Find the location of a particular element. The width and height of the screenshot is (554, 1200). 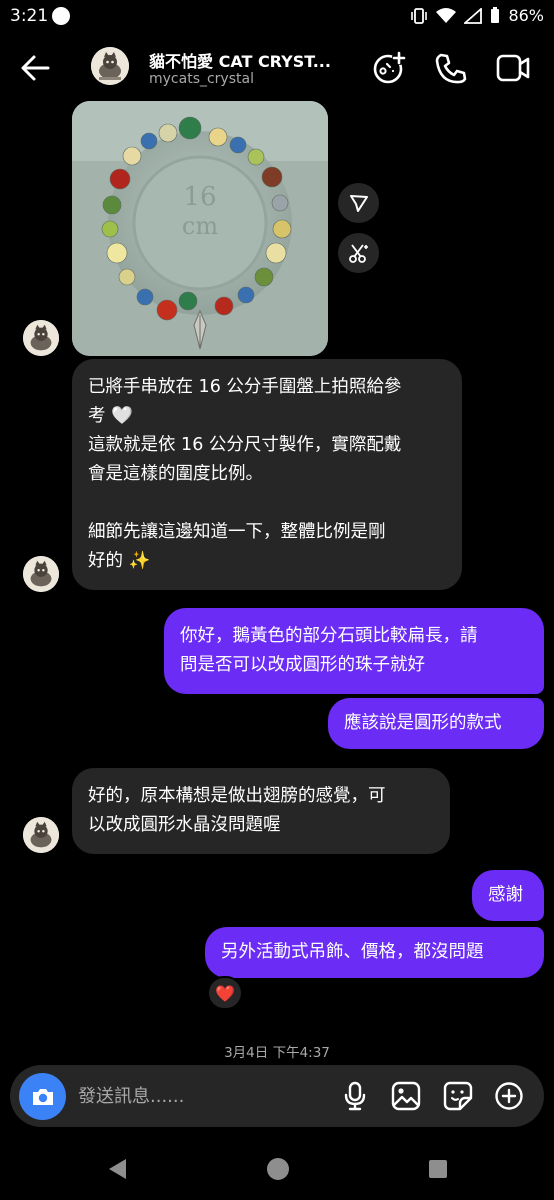

message-line: 考 🤍 is located at coordinates (110, 416).